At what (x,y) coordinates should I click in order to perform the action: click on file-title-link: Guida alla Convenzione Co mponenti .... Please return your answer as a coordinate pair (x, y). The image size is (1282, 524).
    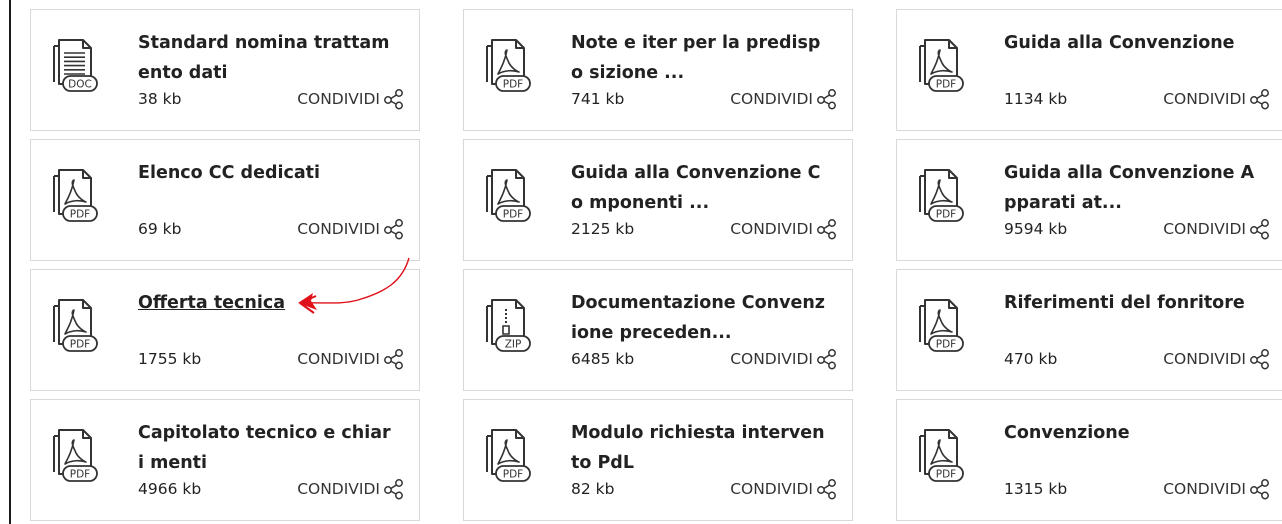
    Looking at the image, I should click on (700, 188).